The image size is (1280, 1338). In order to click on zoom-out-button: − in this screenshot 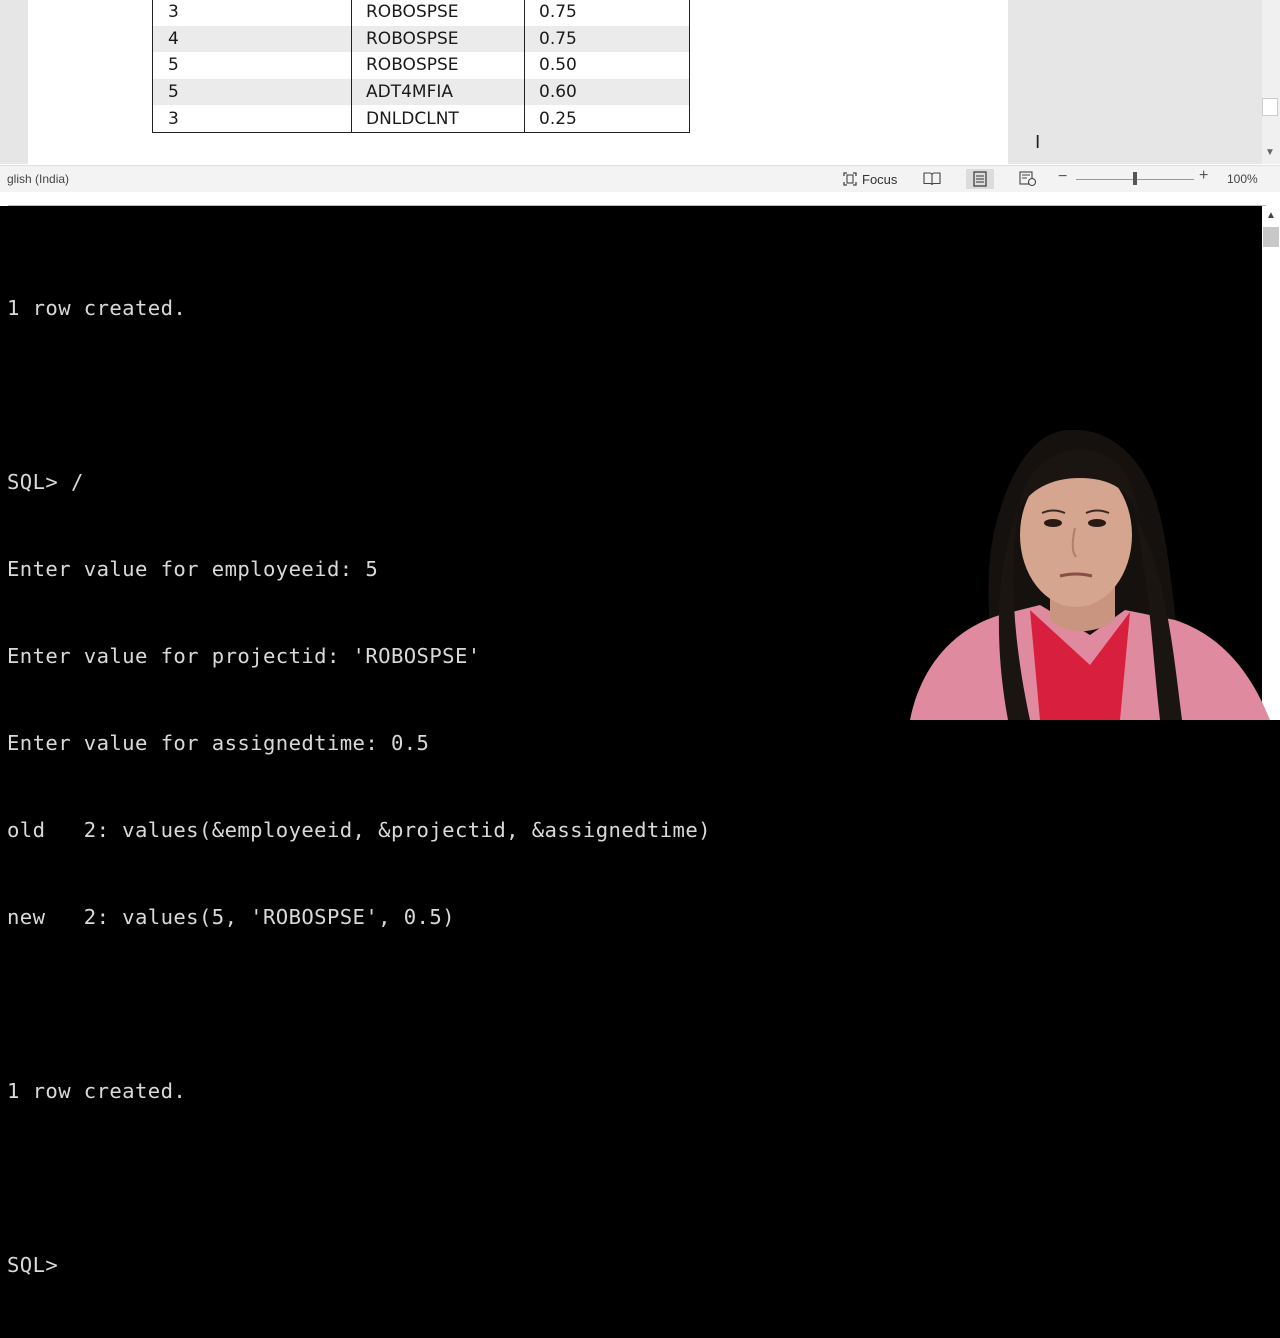, I will do `click(1062, 177)`.